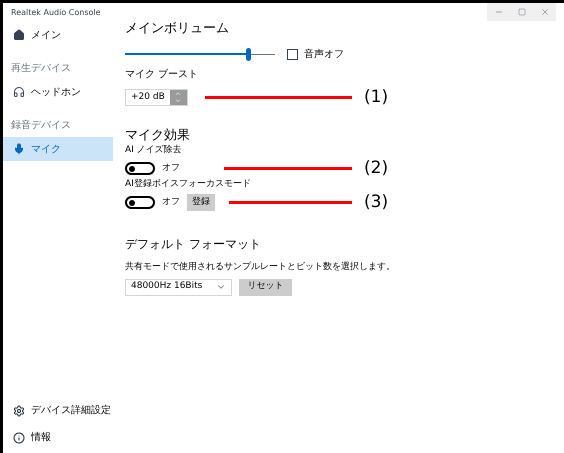 The height and width of the screenshot is (453, 564). What do you see at coordinates (193, 244) in the screenshot?
I see `section-title: デフォルト フォーマット` at bounding box center [193, 244].